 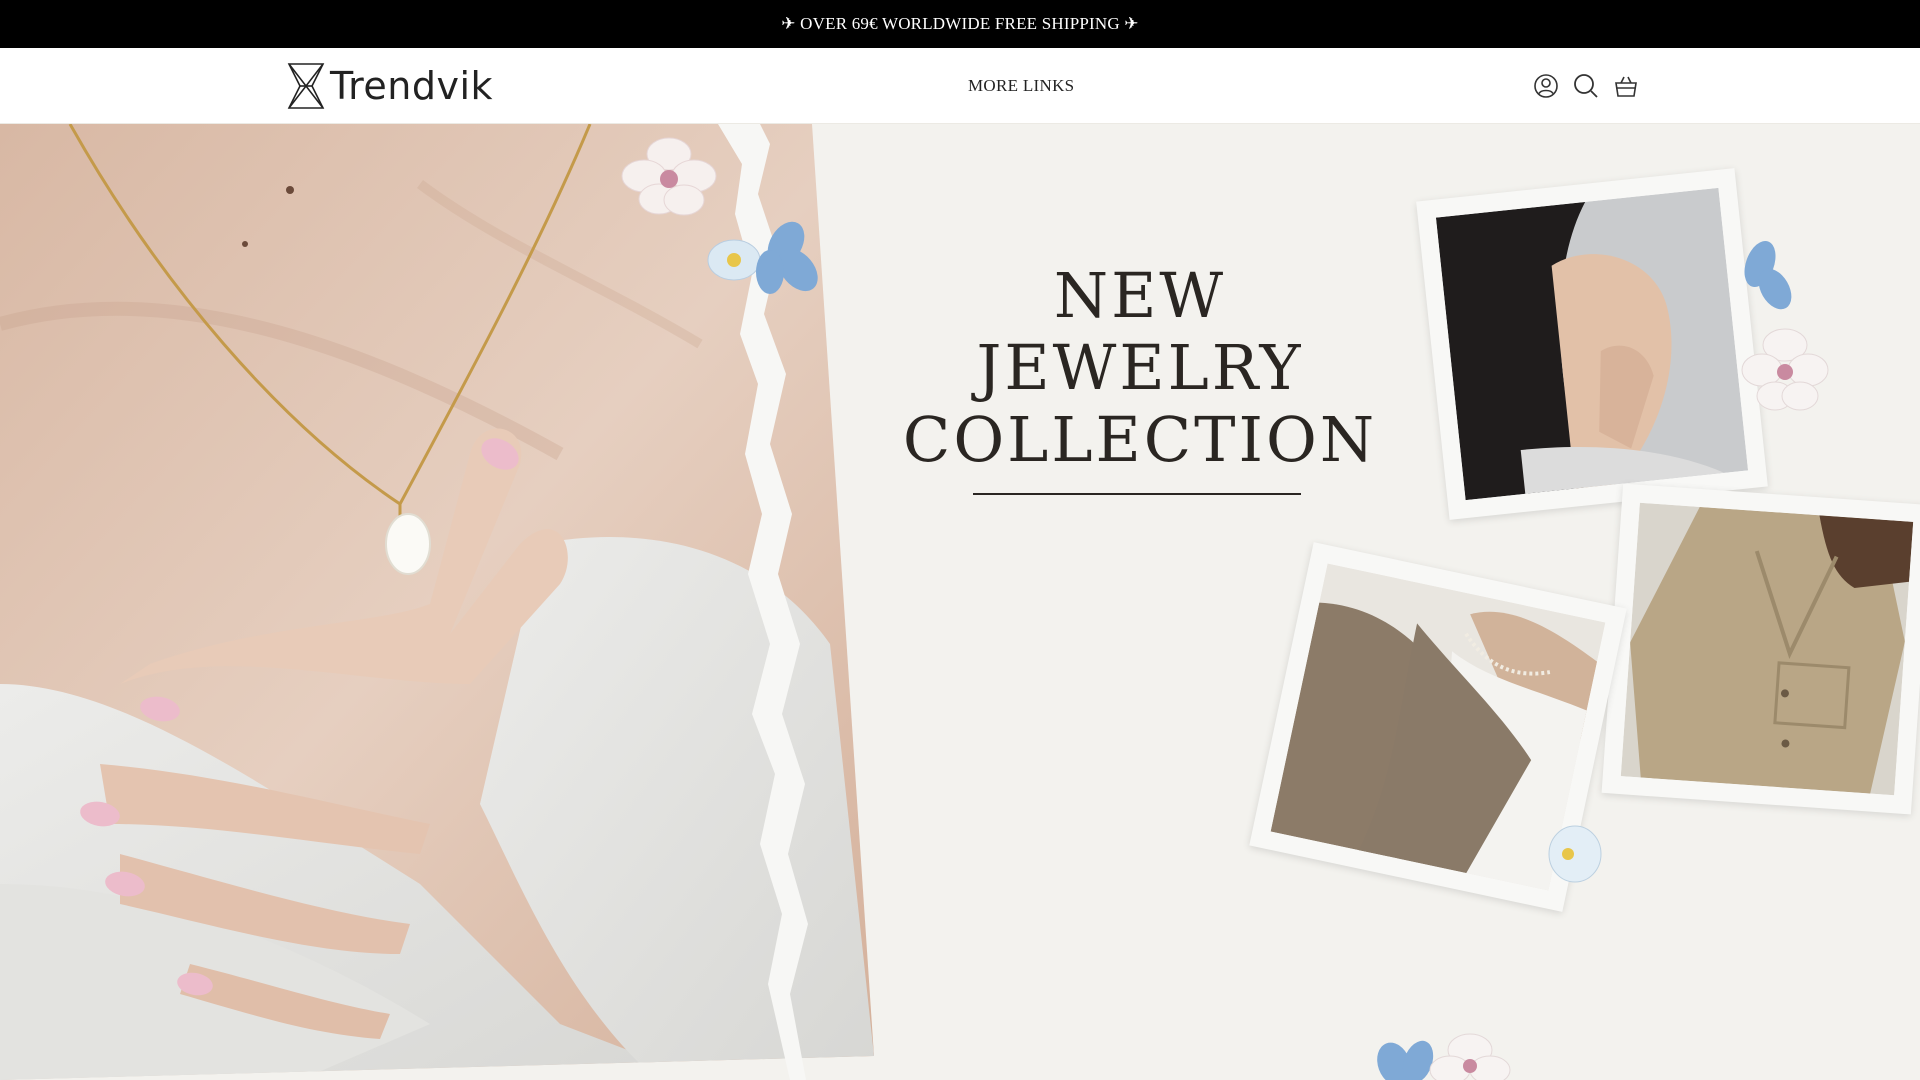 I want to click on cart-icon, so click(x=1626, y=86).